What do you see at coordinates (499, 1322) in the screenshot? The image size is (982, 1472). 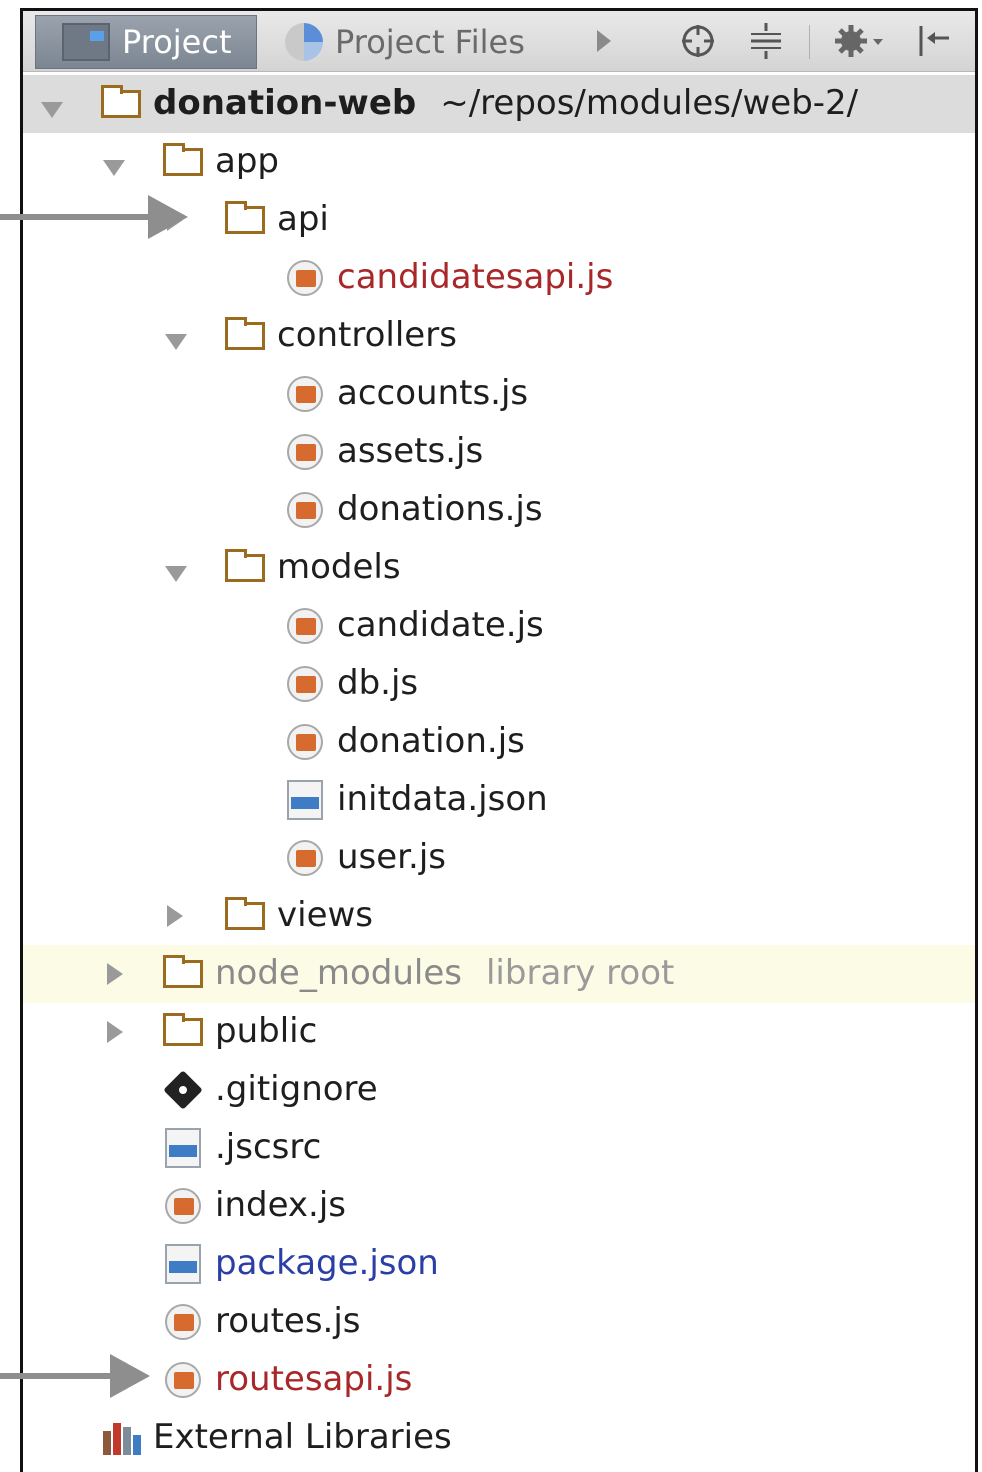 I see `tree-item-routes: routes.js` at bounding box center [499, 1322].